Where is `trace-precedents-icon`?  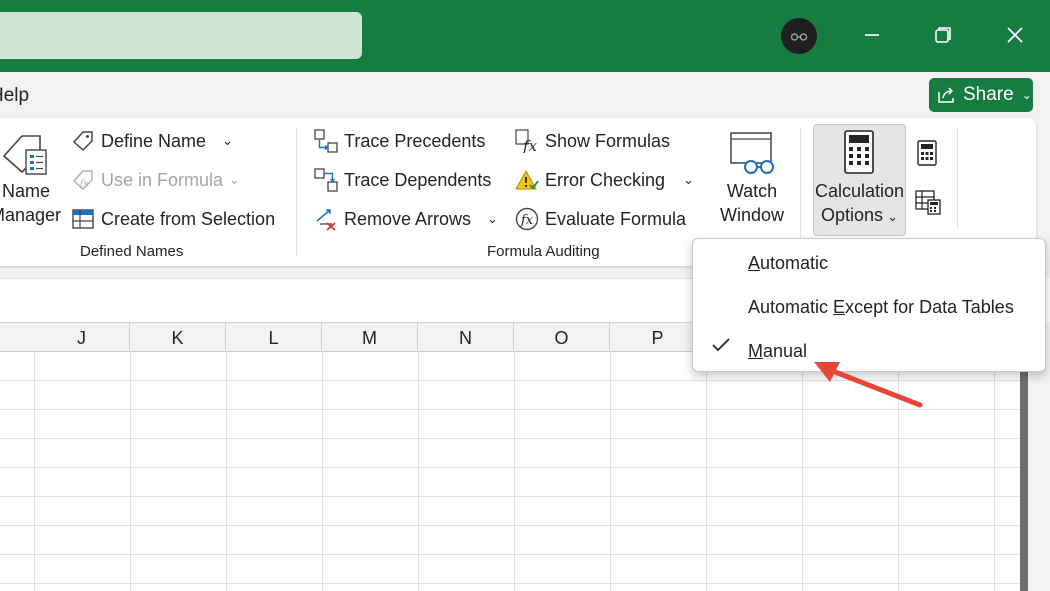 trace-precedents-icon is located at coordinates (326, 141).